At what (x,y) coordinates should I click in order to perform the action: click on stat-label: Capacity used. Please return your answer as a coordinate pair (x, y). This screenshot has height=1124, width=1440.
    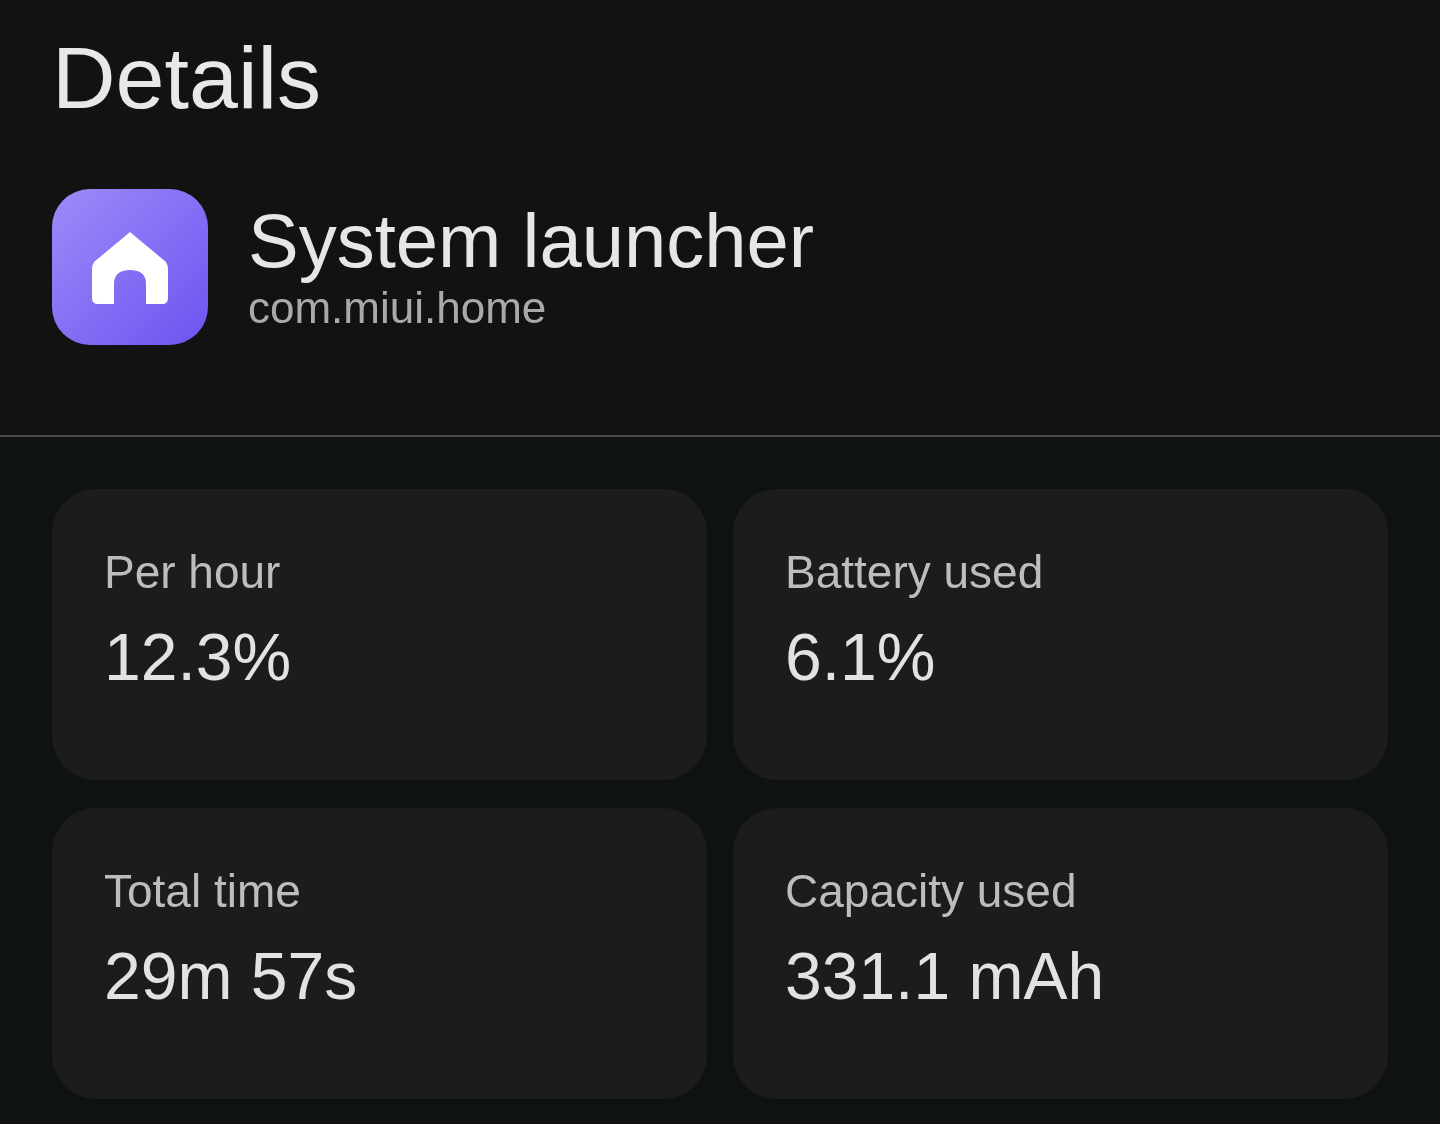
    Looking at the image, I should click on (931, 891).